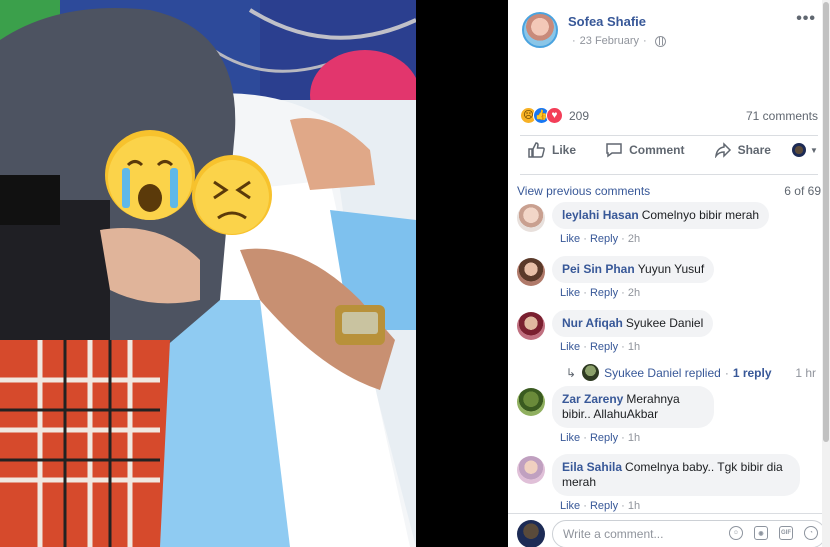 The width and height of the screenshot is (830, 547). I want to click on reaction-count: 209, so click(579, 115).